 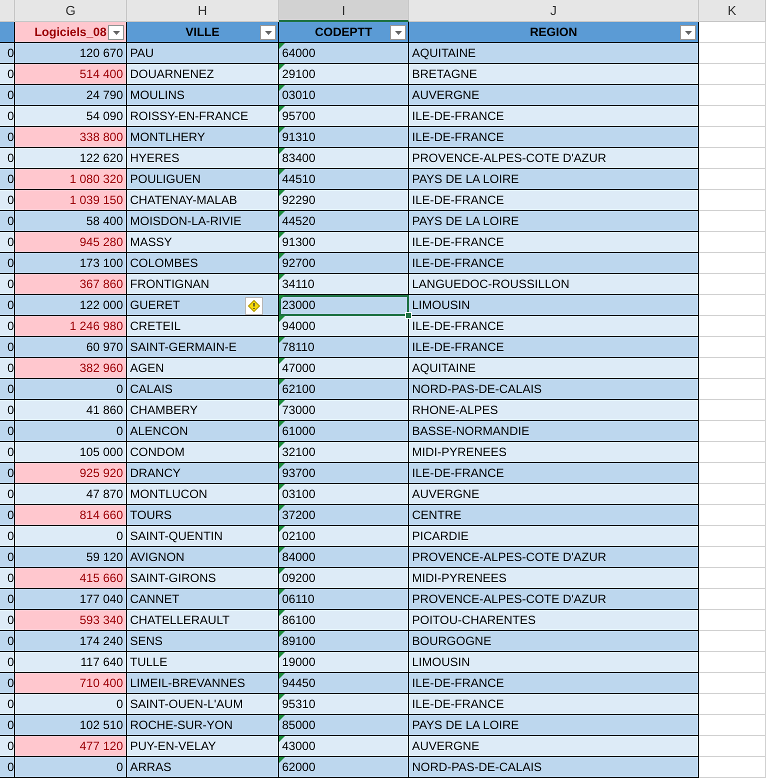 I want to click on caret-icon, so click(x=268, y=32).